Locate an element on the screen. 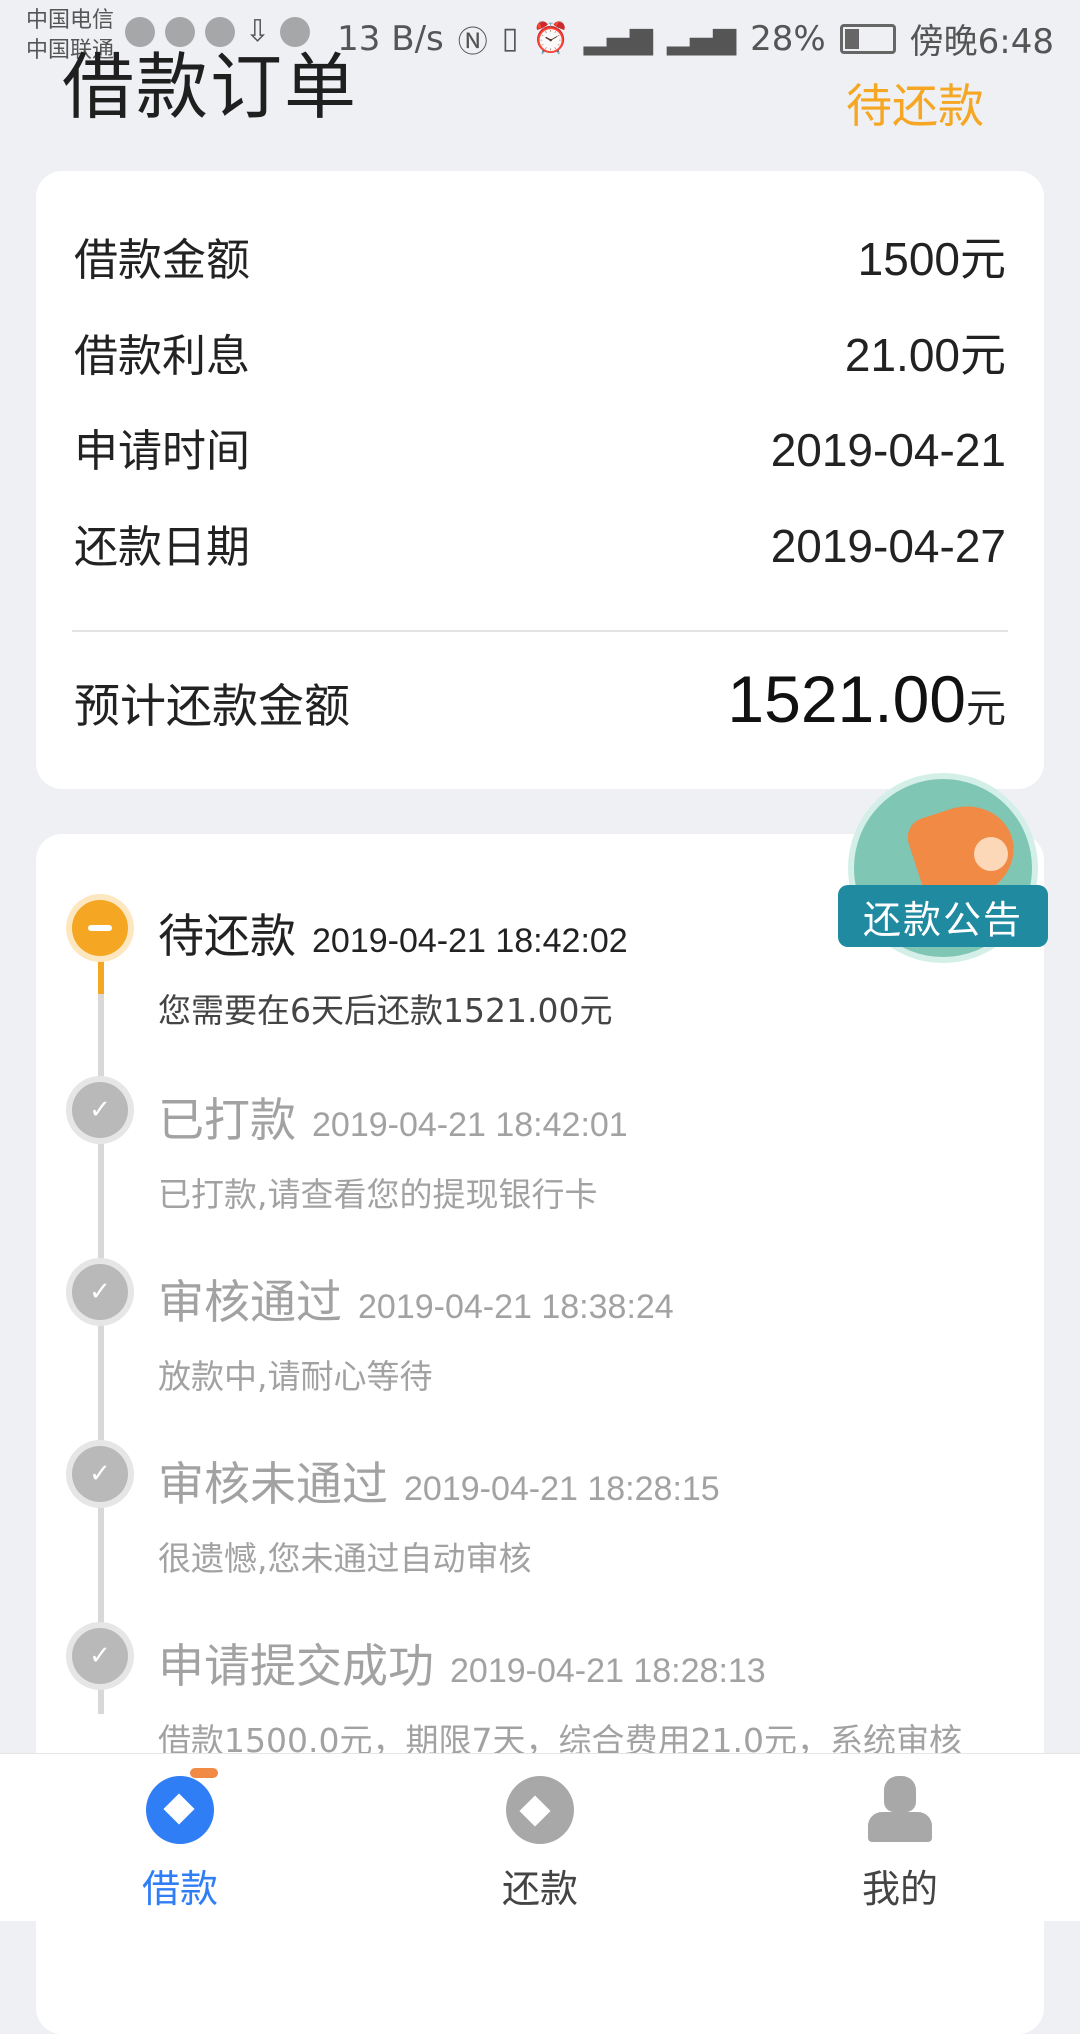  event-time: 2019-04-21 18:38:24 is located at coordinates (516, 1307).